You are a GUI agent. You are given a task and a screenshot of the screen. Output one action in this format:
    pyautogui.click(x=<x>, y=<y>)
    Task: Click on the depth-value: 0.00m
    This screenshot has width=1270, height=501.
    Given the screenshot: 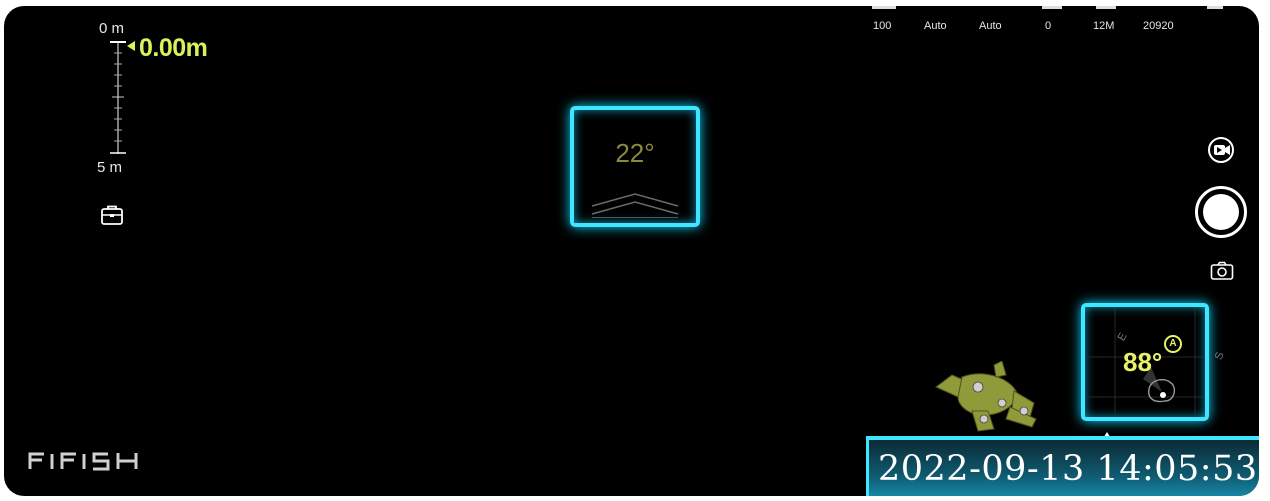 What is the action you would take?
    pyautogui.click(x=173, y=48)
    